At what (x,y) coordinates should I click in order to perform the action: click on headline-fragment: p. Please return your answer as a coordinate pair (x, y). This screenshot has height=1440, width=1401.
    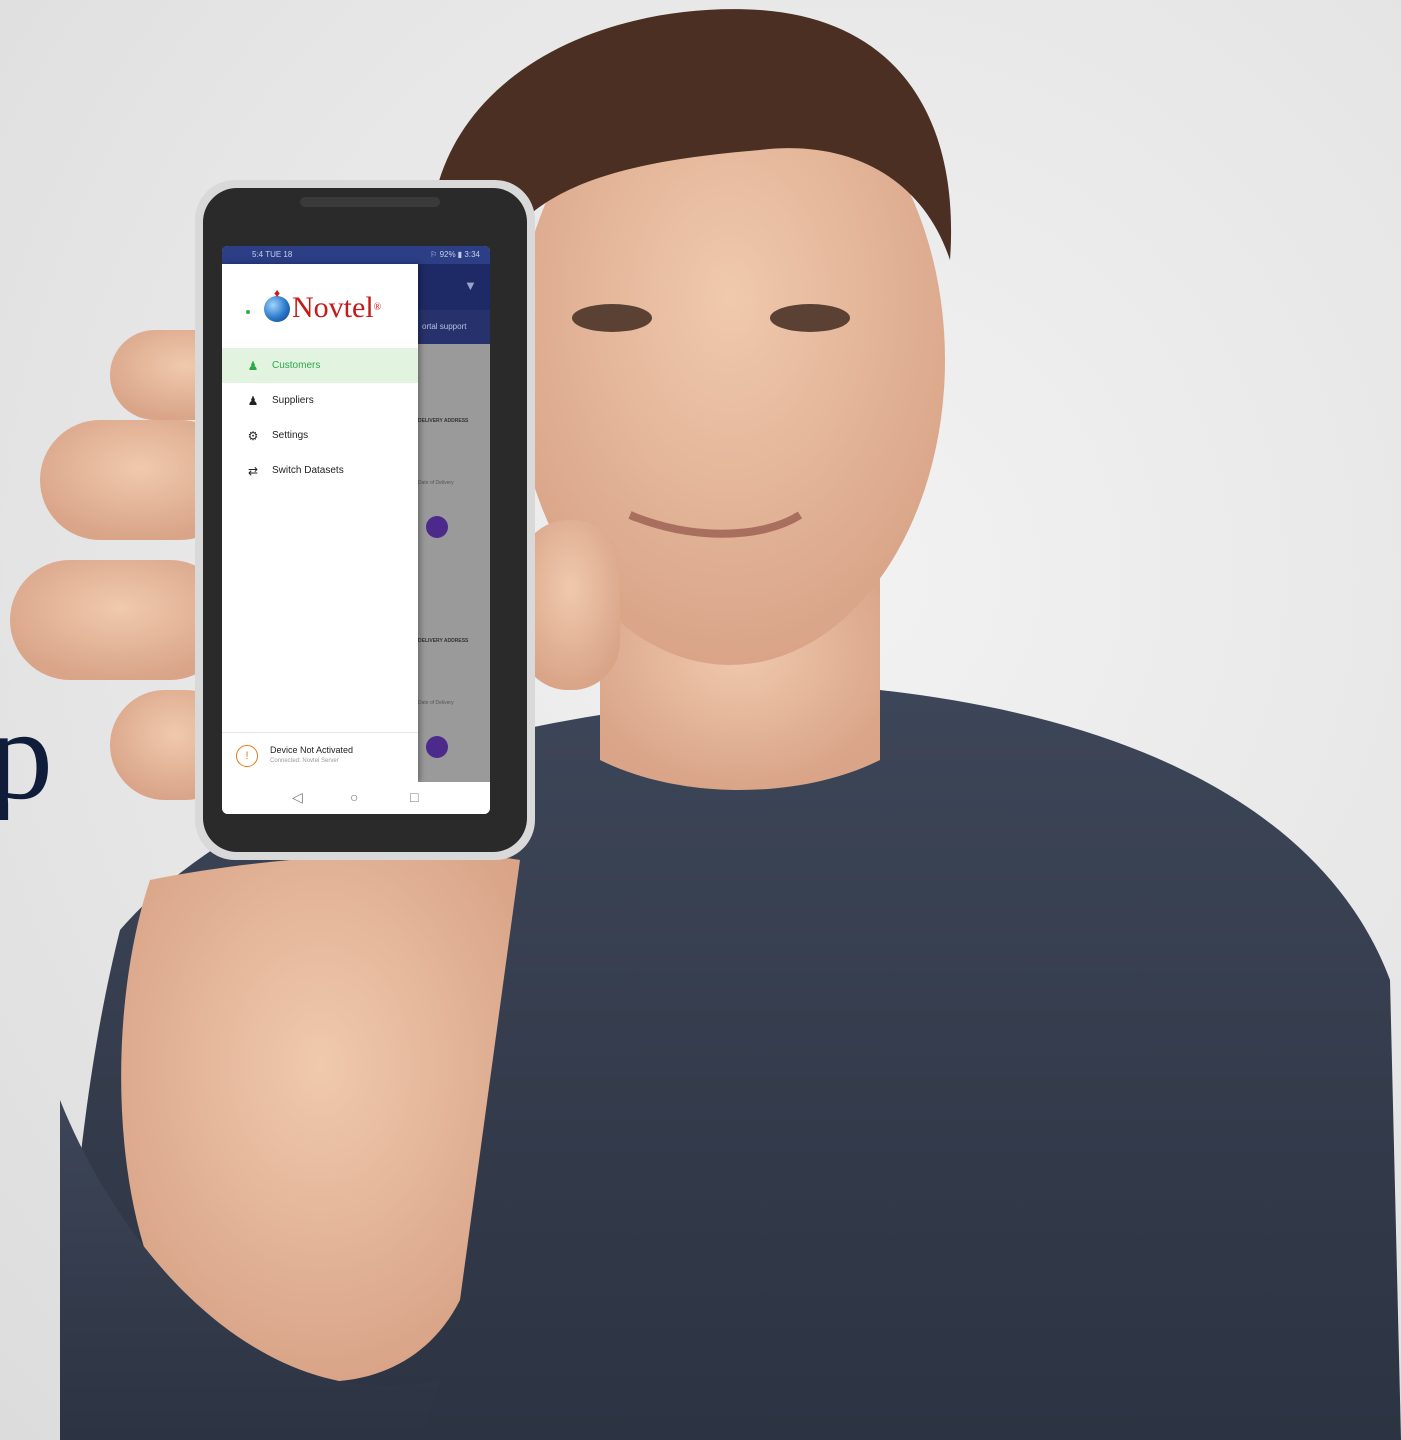
    Looking at the image, I should click on (26, 755).